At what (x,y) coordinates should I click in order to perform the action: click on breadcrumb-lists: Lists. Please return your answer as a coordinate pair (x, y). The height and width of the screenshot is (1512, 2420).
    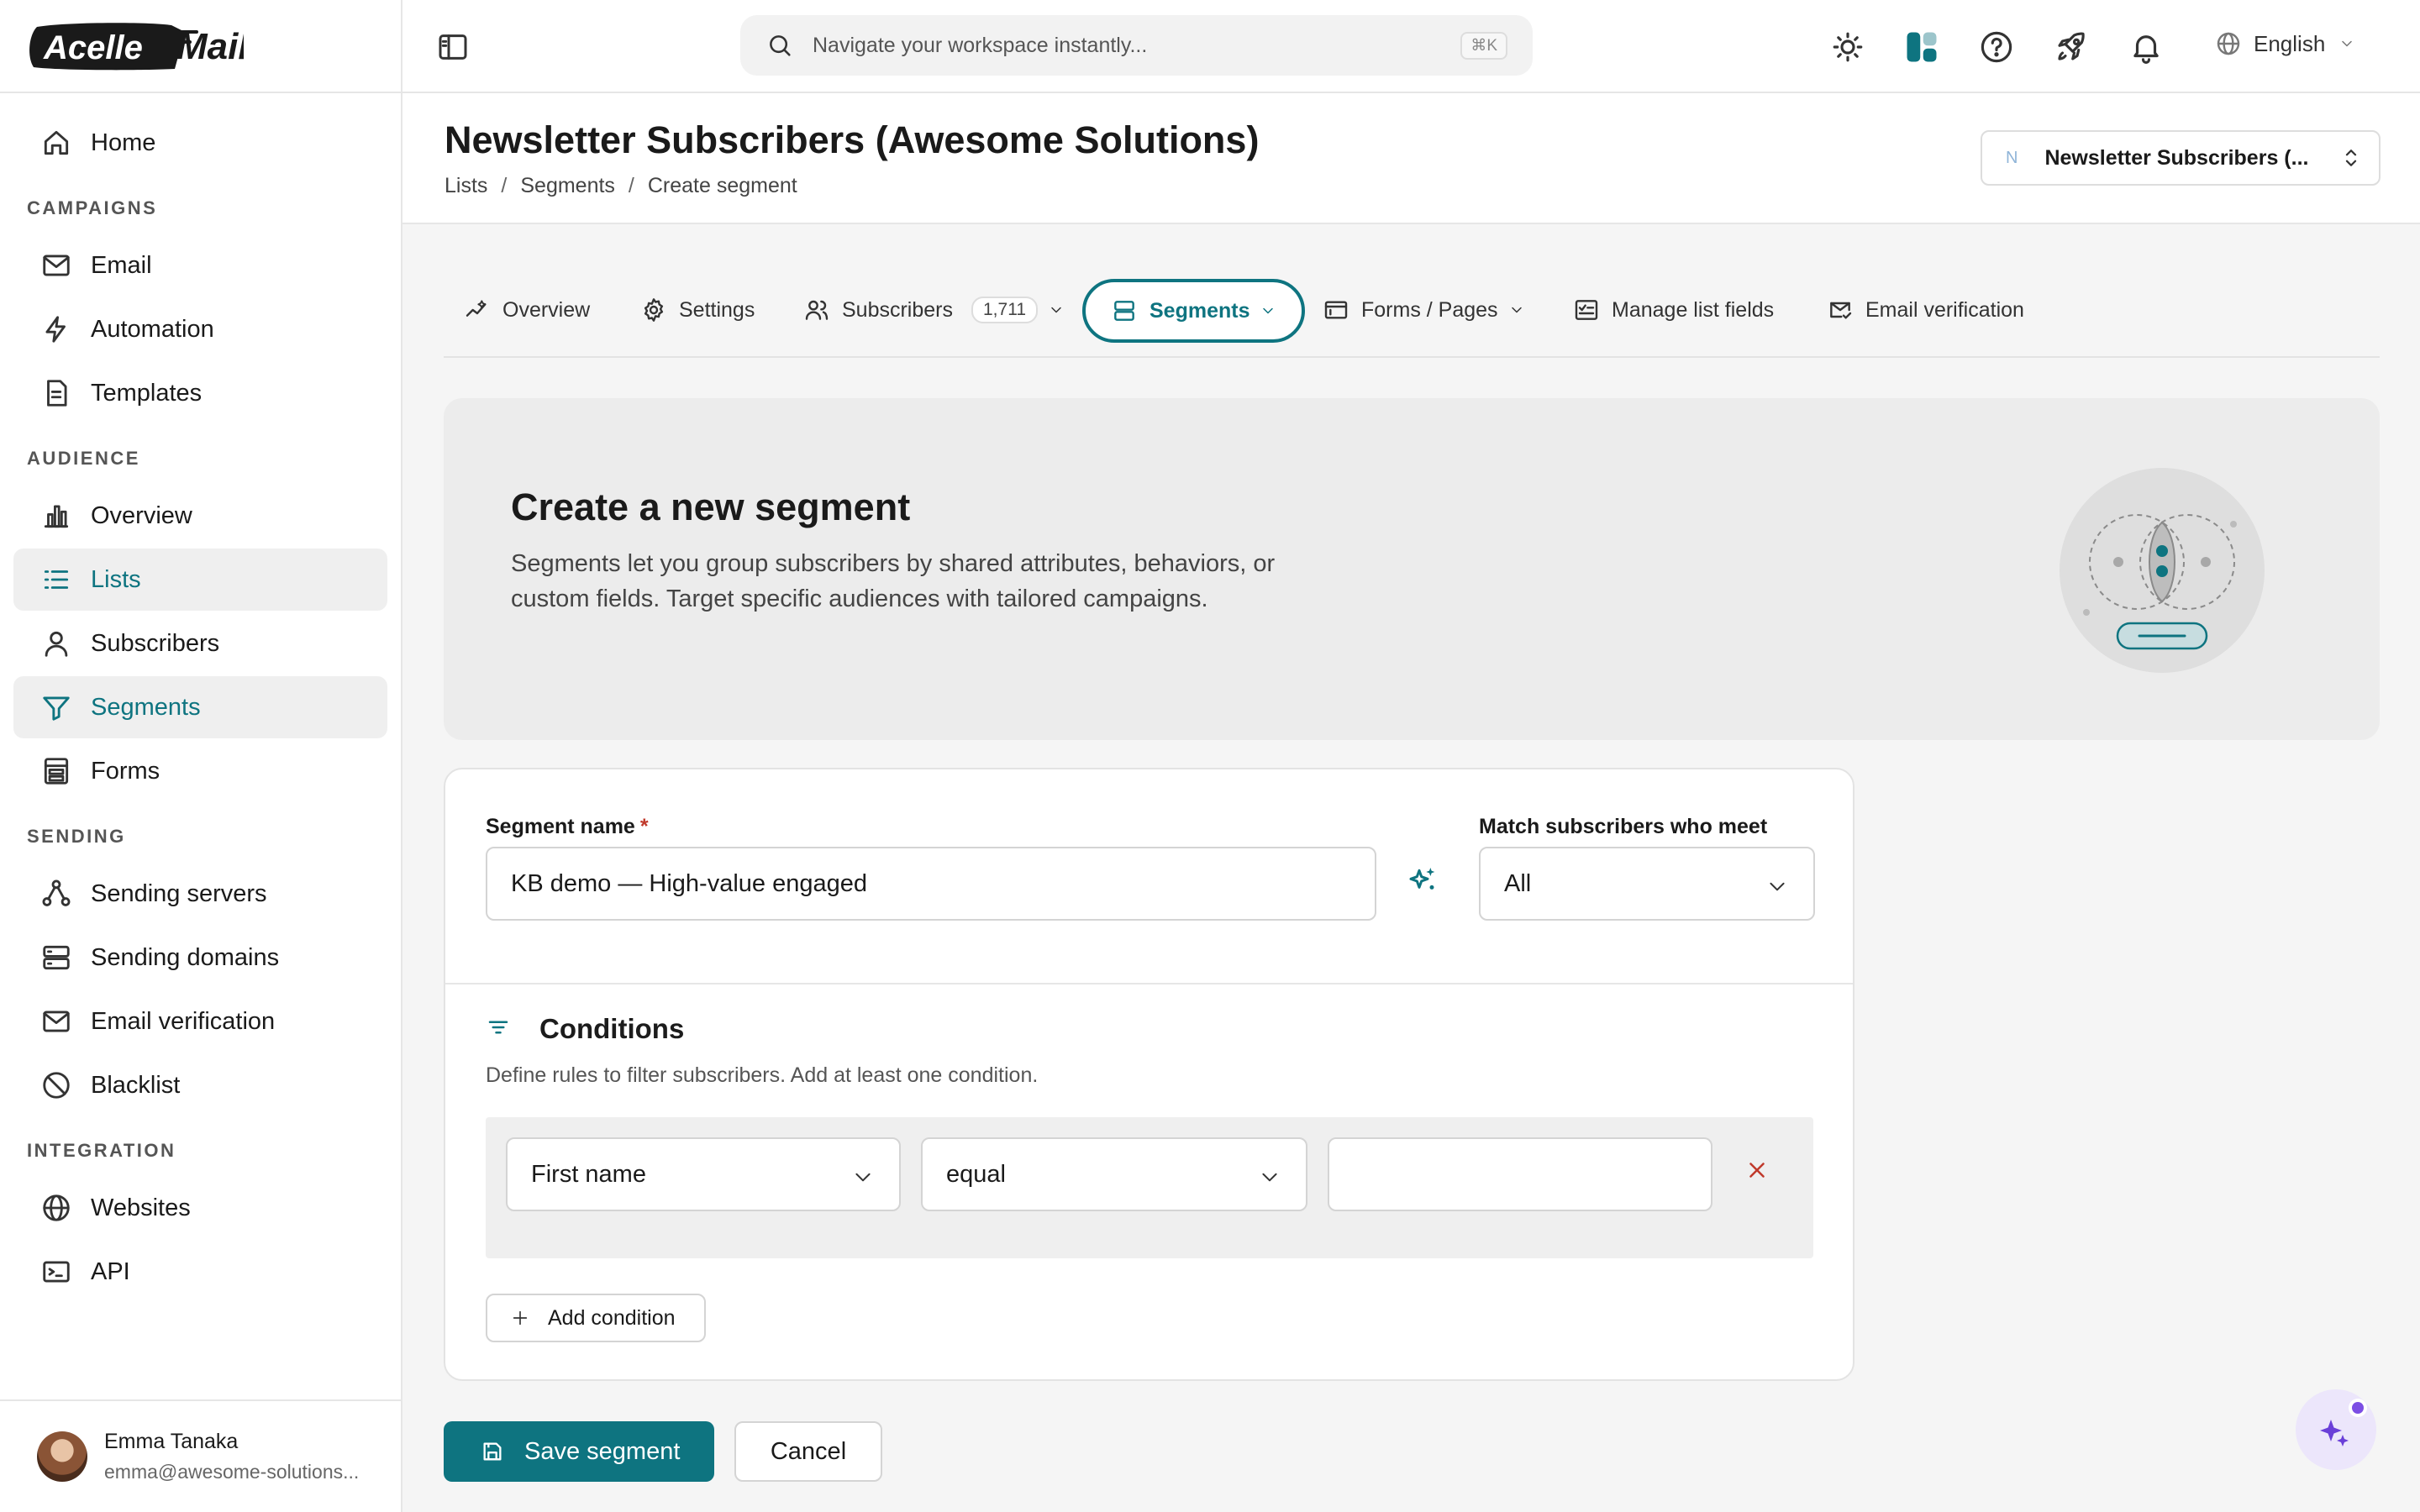
    Looking at the image, I should click on (466, 186).